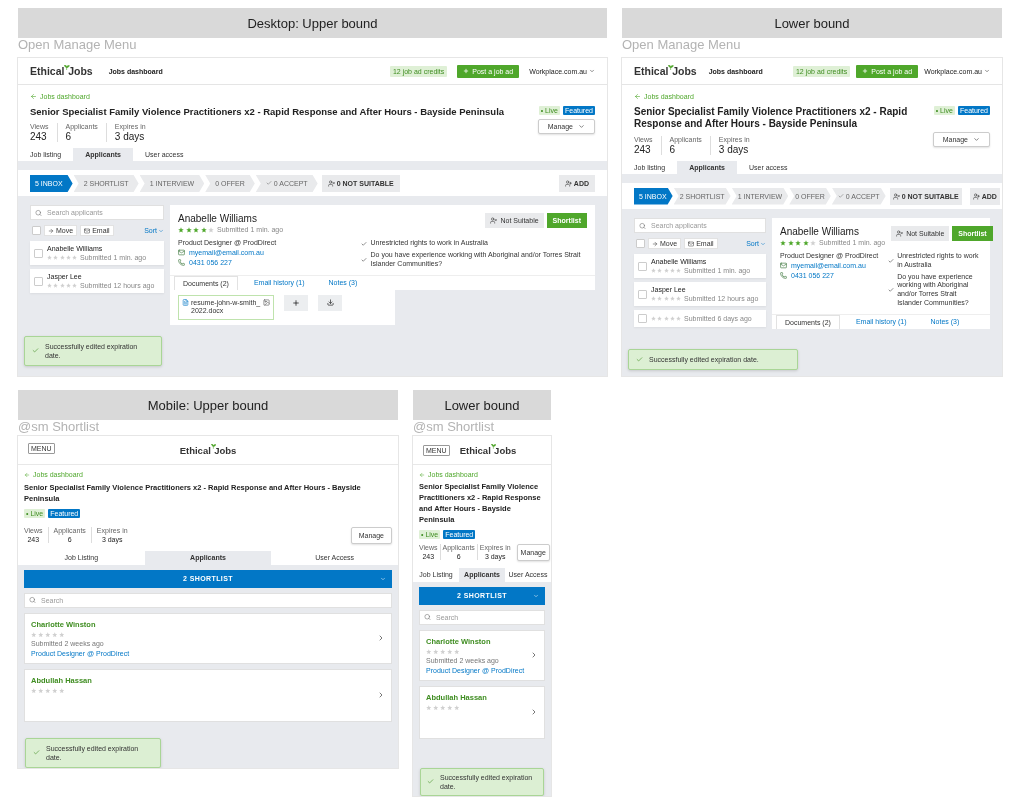 The image size is (1024, 808). Describe the element at coordinates (208, 405) in the screenshot. I see `artboard-heading: Mobile: Upper bound` at that location.